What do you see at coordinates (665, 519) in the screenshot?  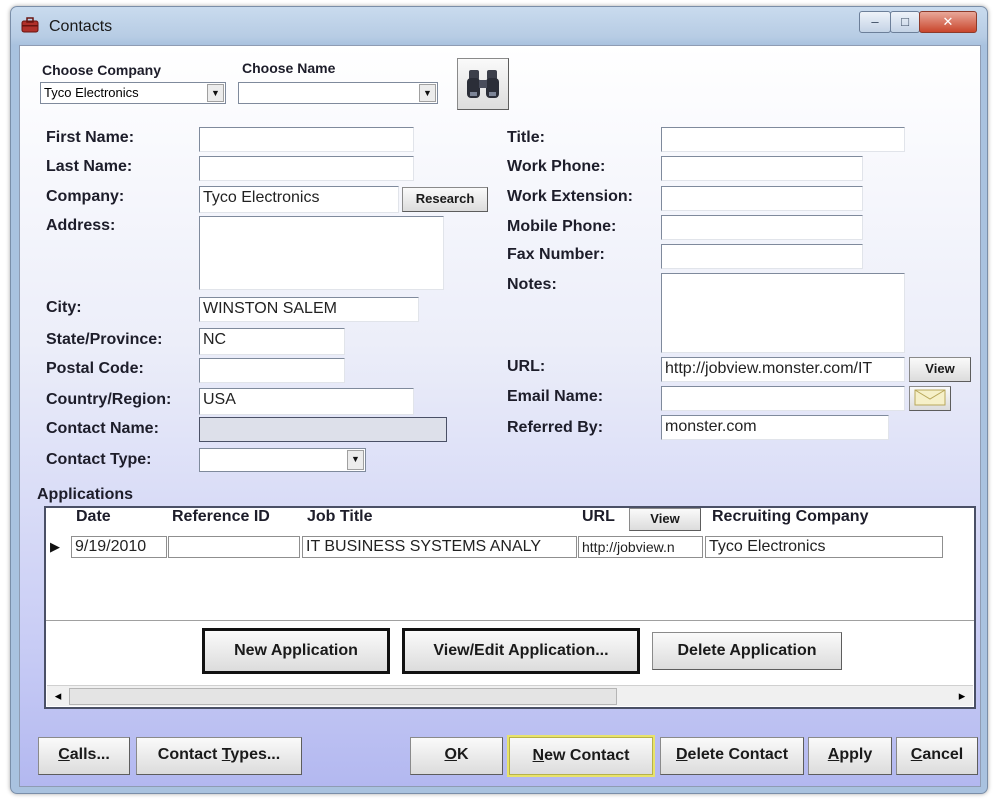 I see `grid-url-view-button: View` at bounding box center [665, 519].